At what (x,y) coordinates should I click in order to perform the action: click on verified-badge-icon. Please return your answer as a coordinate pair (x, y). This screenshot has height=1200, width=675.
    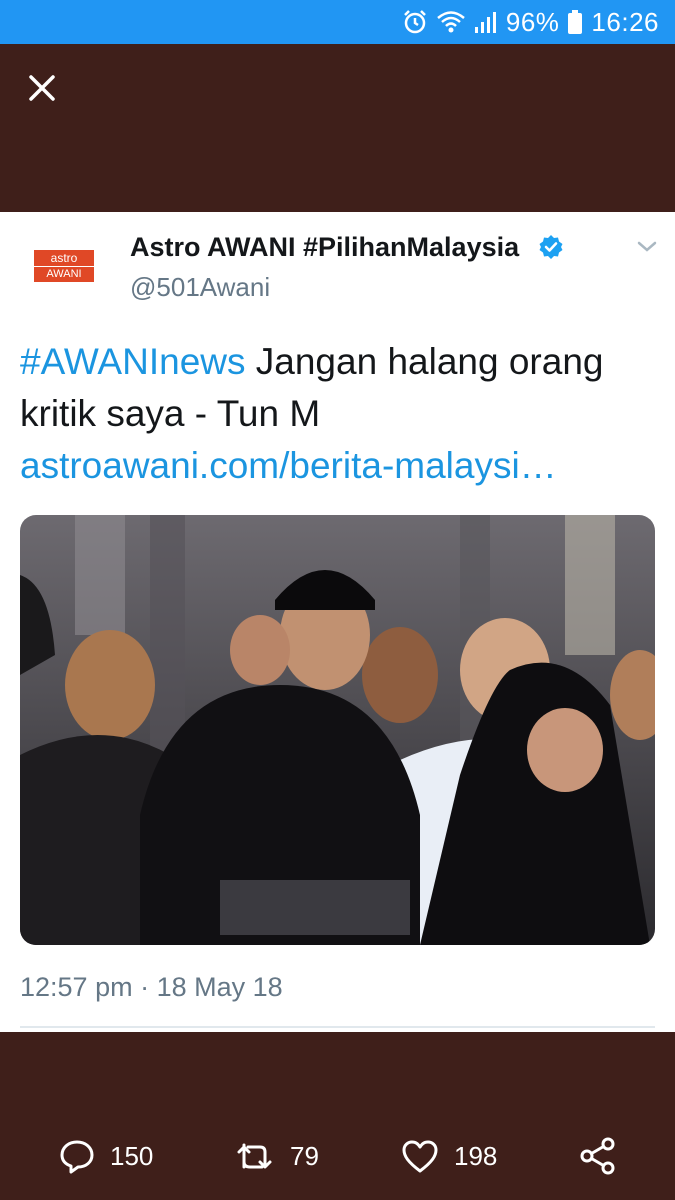
    Looking at the image, I should click on (551, 247).